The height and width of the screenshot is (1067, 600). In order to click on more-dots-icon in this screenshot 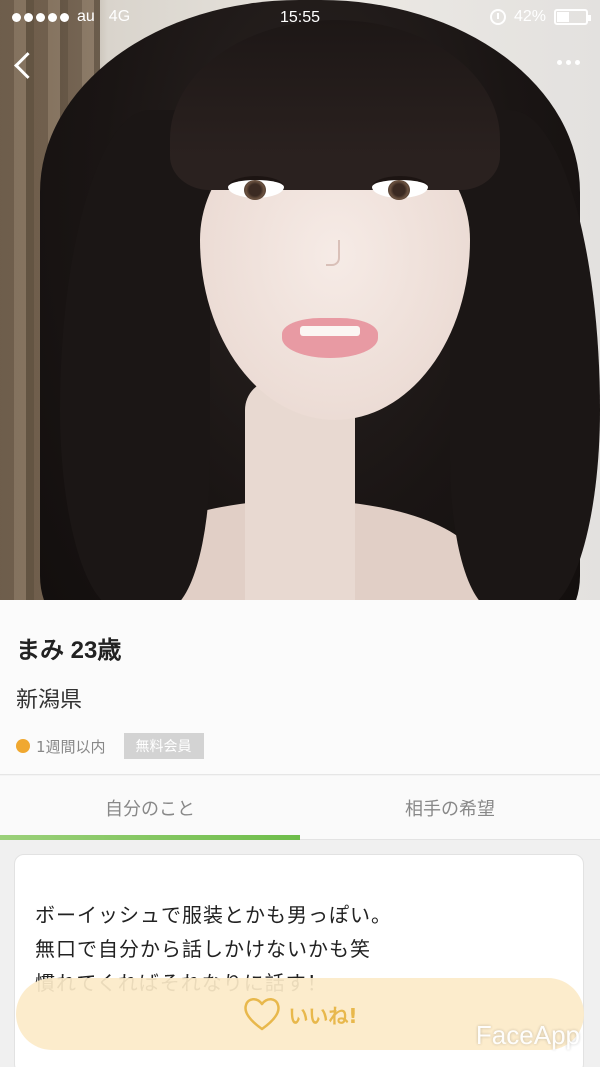, I will do `click(559, 62)`.